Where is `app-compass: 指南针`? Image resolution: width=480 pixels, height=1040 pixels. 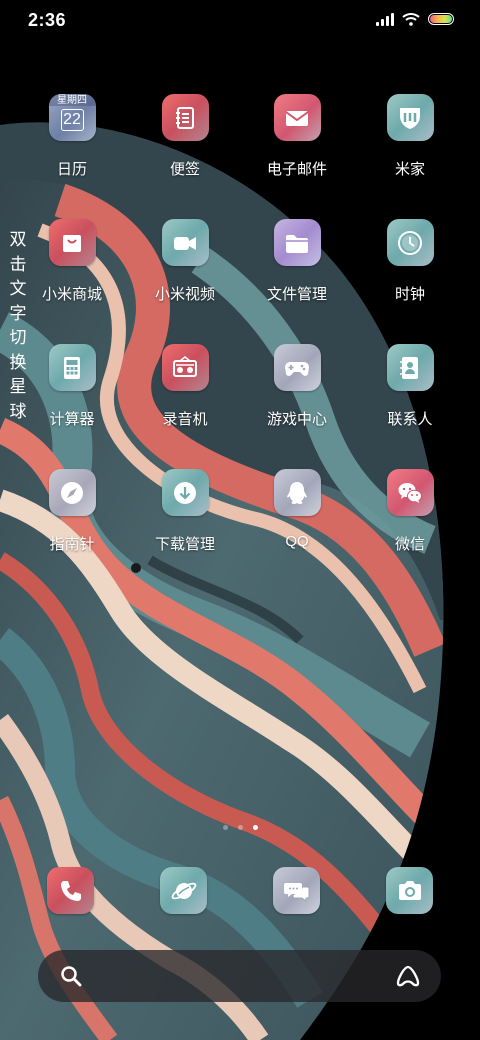
app-compass: 指南针 is located at coordinates (72, 511).